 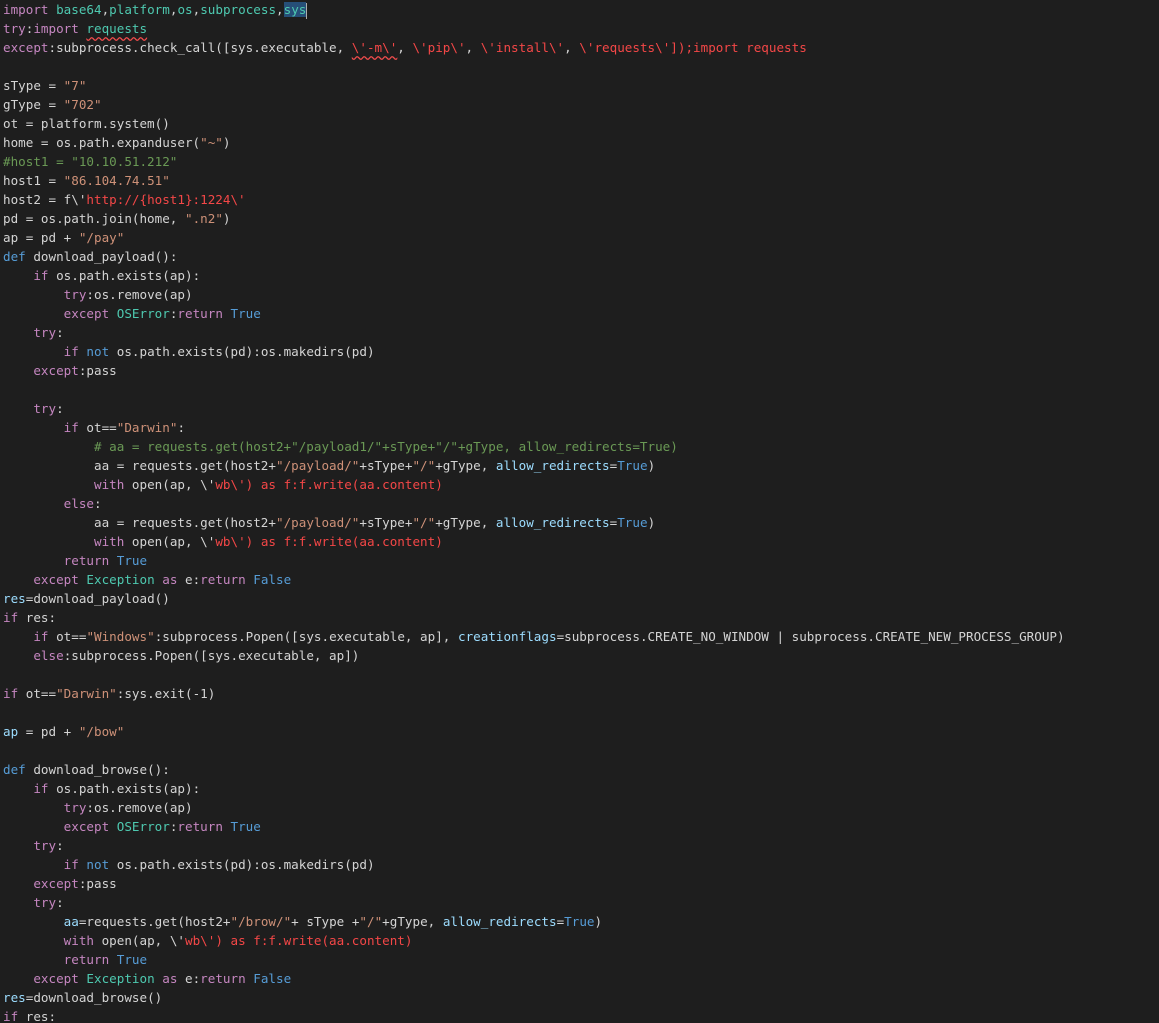 What do you see at coordinates (154, 921) in the screenshot?
I see `code-token: =requests.get(host2+` at bounding box center [154, 921].